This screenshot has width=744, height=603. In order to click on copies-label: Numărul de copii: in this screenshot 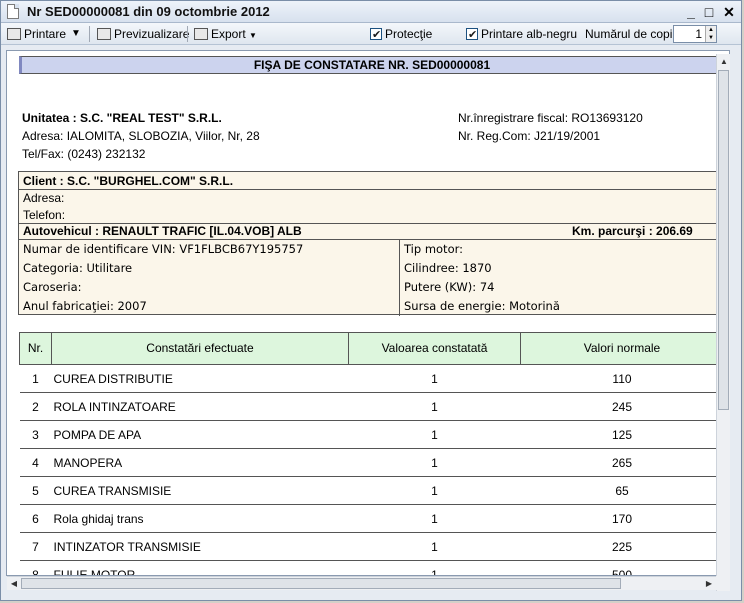, I will do `click(632, 34)`.